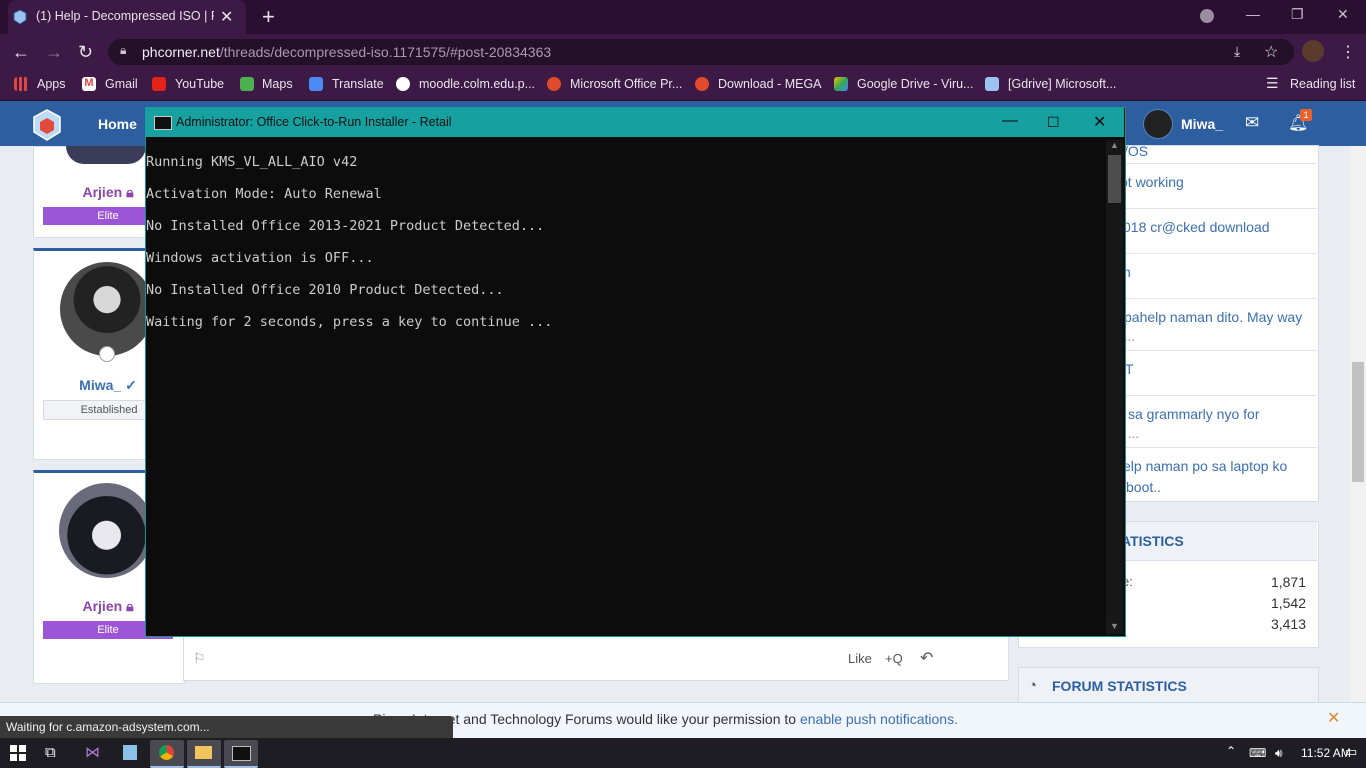 Image resolution: width=1366 pixels, height=768 pixels. What do you see at coordinates (277, 84) in the screenshot?
I see `bookmark-maps: Maps` at bounding box center [277, 84].